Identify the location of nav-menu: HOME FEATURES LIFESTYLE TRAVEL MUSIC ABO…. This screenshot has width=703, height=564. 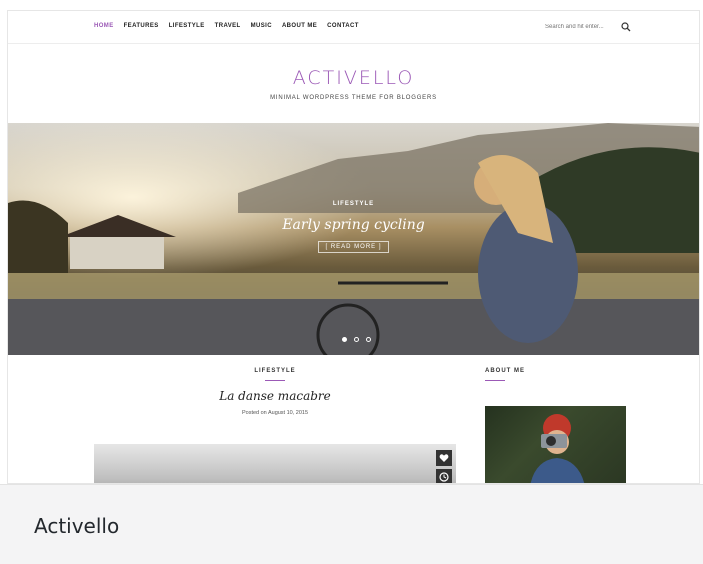
(226, 26).